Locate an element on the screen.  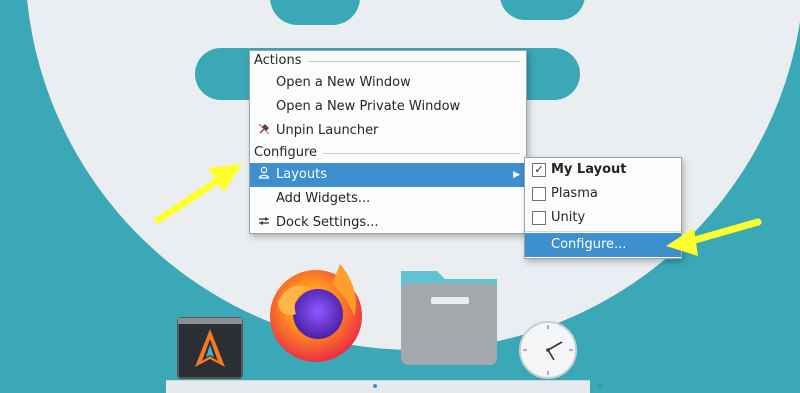
firefox-icon is located at coordinates (316, 314).